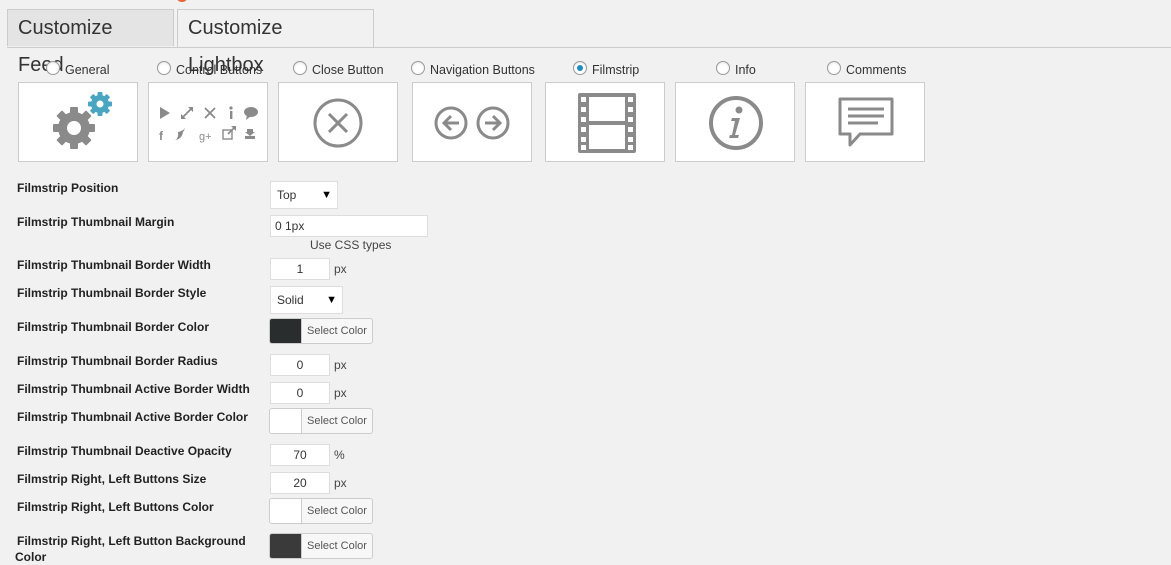 The width and height of the screenshot is (1171, 565). What do you see at coordinates (351, 245) in the screenshot?
I see `css-types-hint: Use CSS types` at bounding box center [351, 245].